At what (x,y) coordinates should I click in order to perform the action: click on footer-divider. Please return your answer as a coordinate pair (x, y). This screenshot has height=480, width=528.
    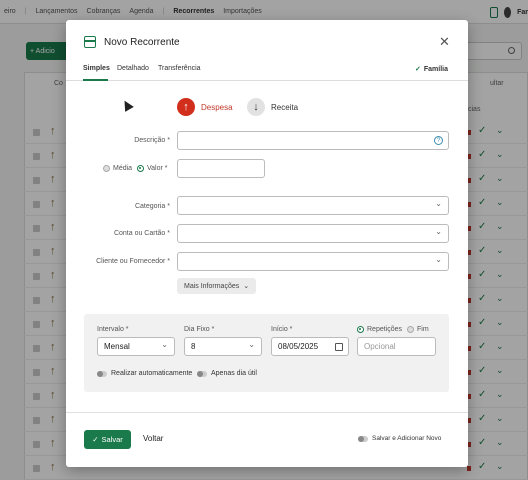
    Looking at the image, I should click on (267, 412).